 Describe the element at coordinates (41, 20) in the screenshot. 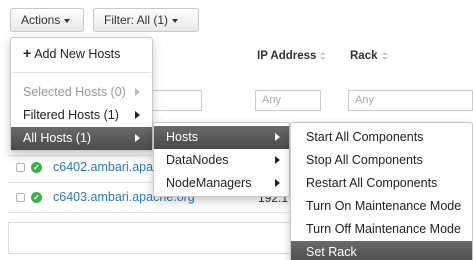

I see `actions-button-label: Actions` at that location.